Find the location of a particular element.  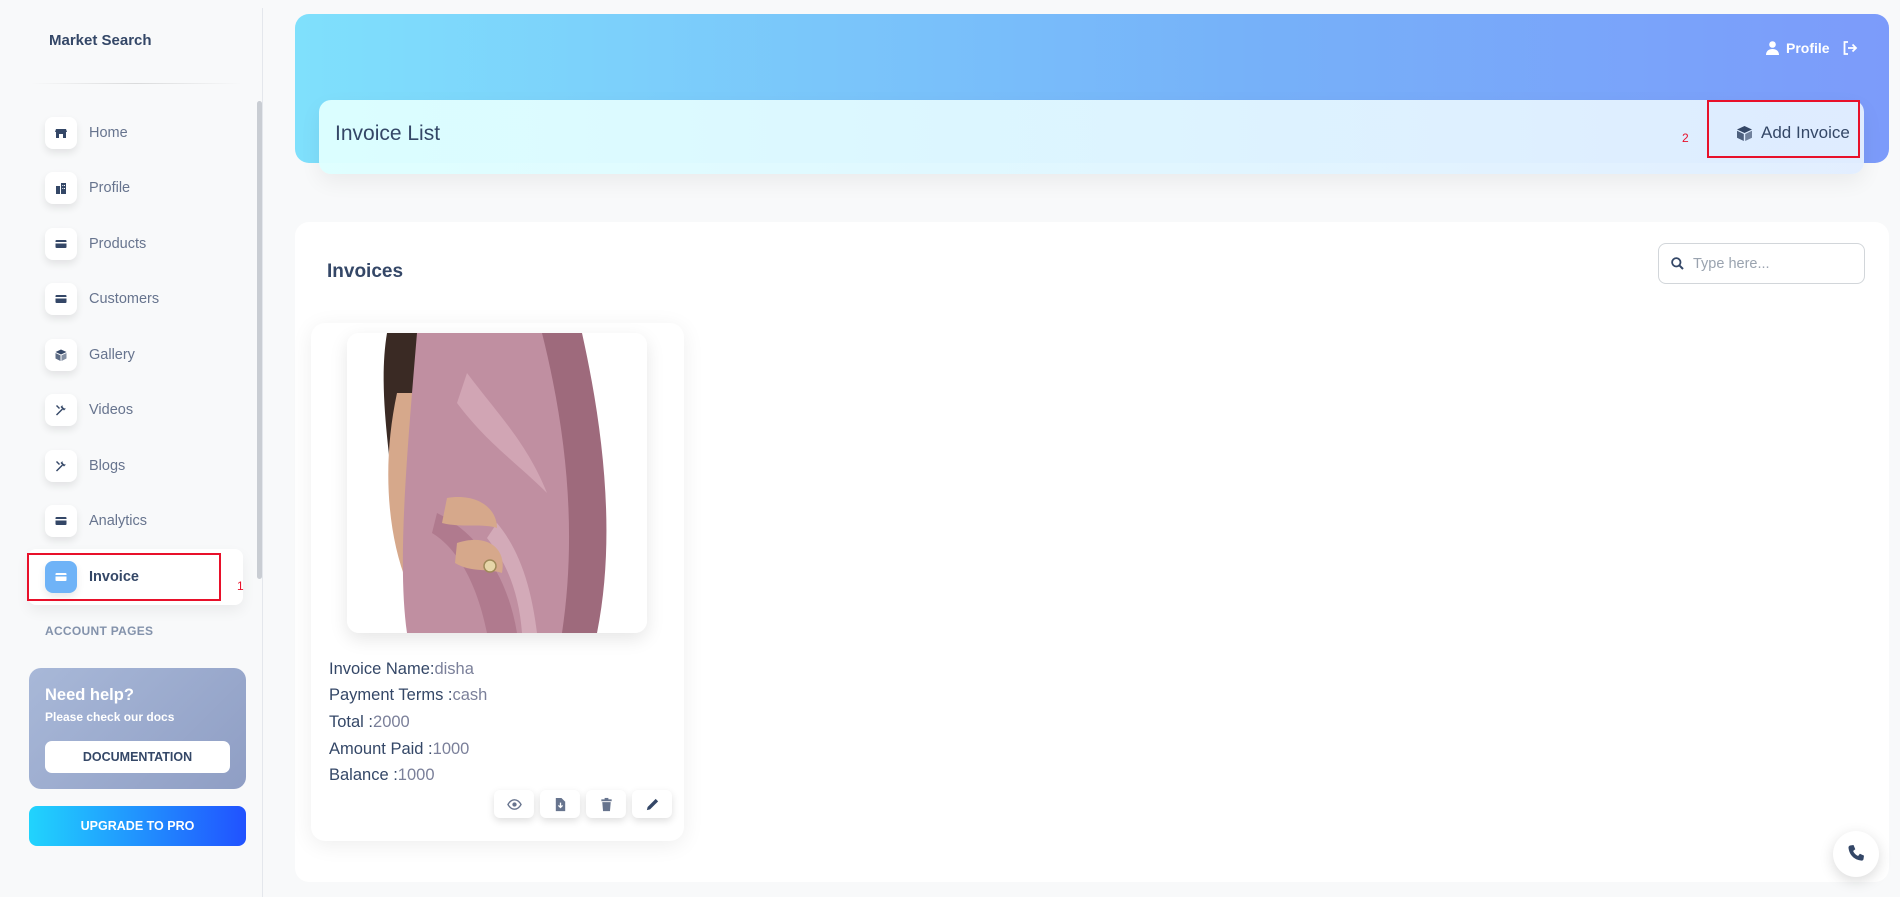

total-value: 2000 is located at coordinates (391, 722).